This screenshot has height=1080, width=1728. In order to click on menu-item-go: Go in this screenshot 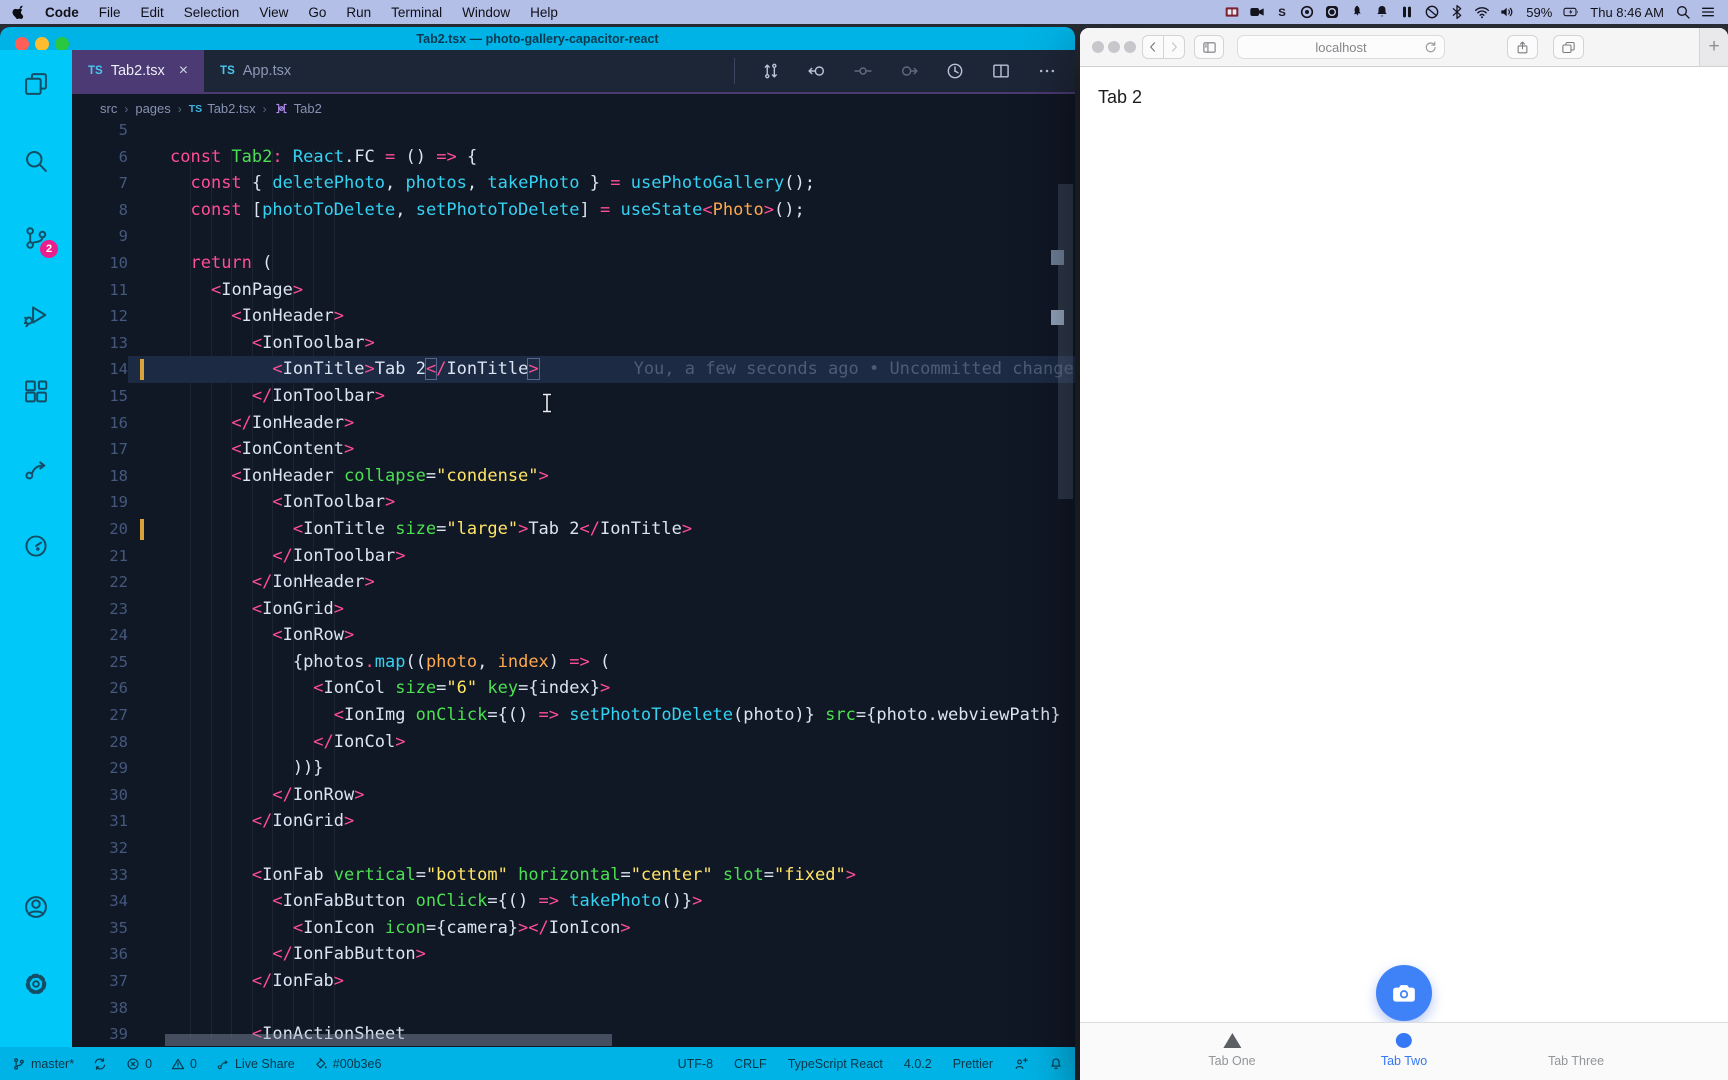, I will do `click(317, 12)`.